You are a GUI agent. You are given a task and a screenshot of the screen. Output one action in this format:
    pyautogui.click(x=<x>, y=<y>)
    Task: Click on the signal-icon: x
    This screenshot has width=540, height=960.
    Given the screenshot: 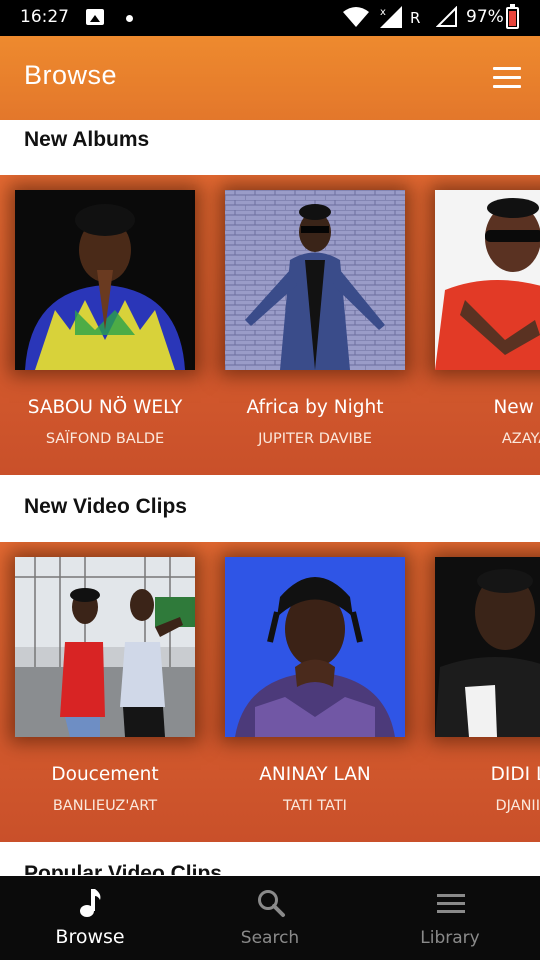 What is the action you would take?
    pyautogui.click(x=391, y=17)
    